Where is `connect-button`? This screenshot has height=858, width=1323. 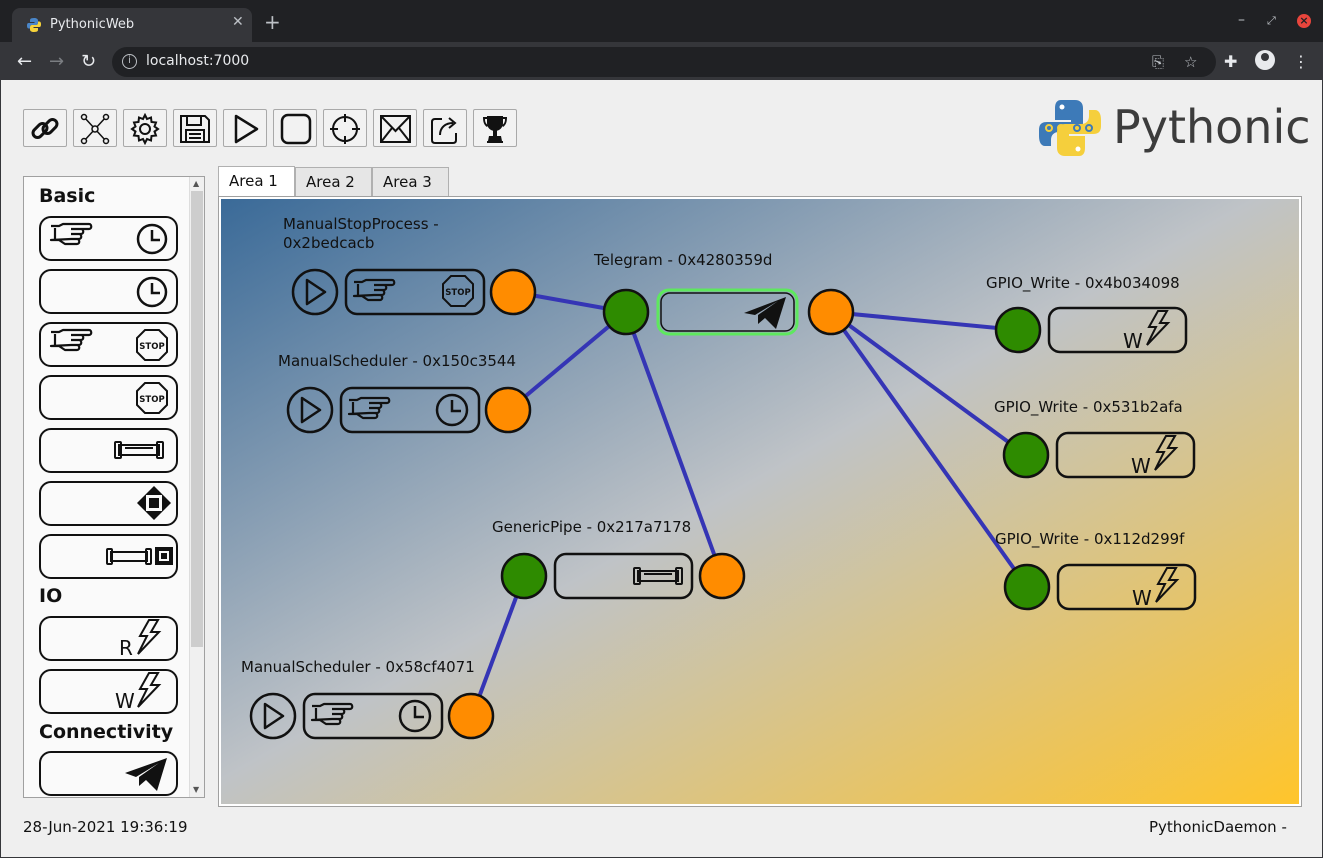
connect-button is located at coordinates (45, 128).